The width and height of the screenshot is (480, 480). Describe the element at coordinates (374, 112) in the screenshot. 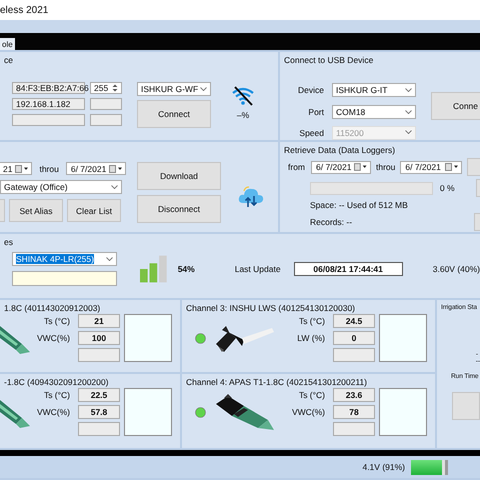

I see `dropdown: COM18` at that location.